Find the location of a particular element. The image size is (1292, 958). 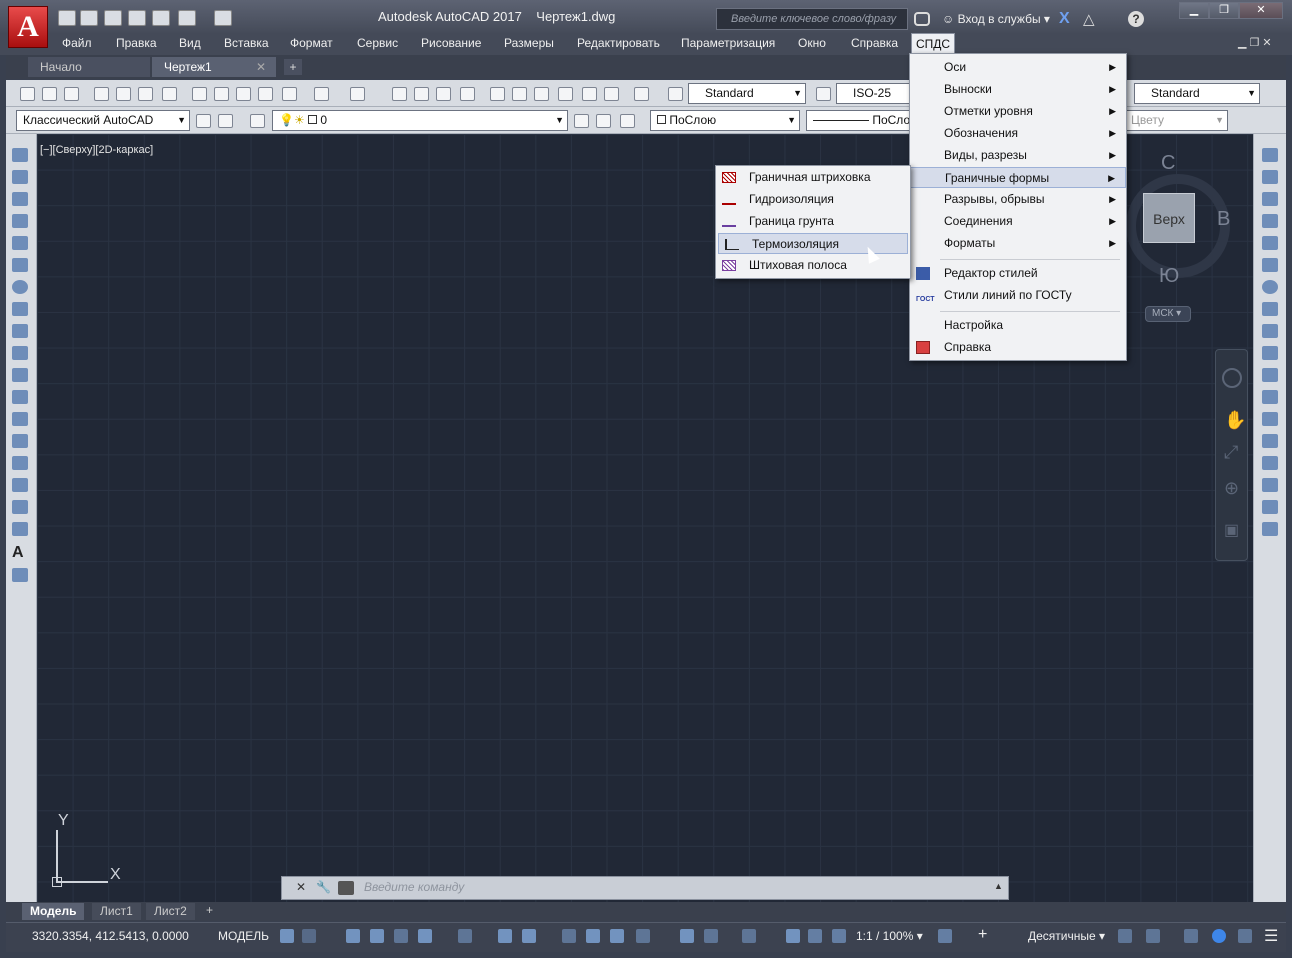

brush-icon is located at coordinates (289, 94).